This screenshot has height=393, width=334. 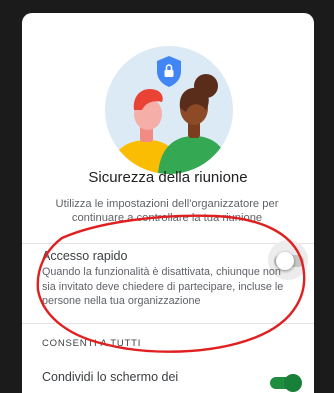 What do you see at coordinates (168, 177) in the screenshot?
I see `dialog-title: Sicurezza della riunione` at bounding box center [168, 177].